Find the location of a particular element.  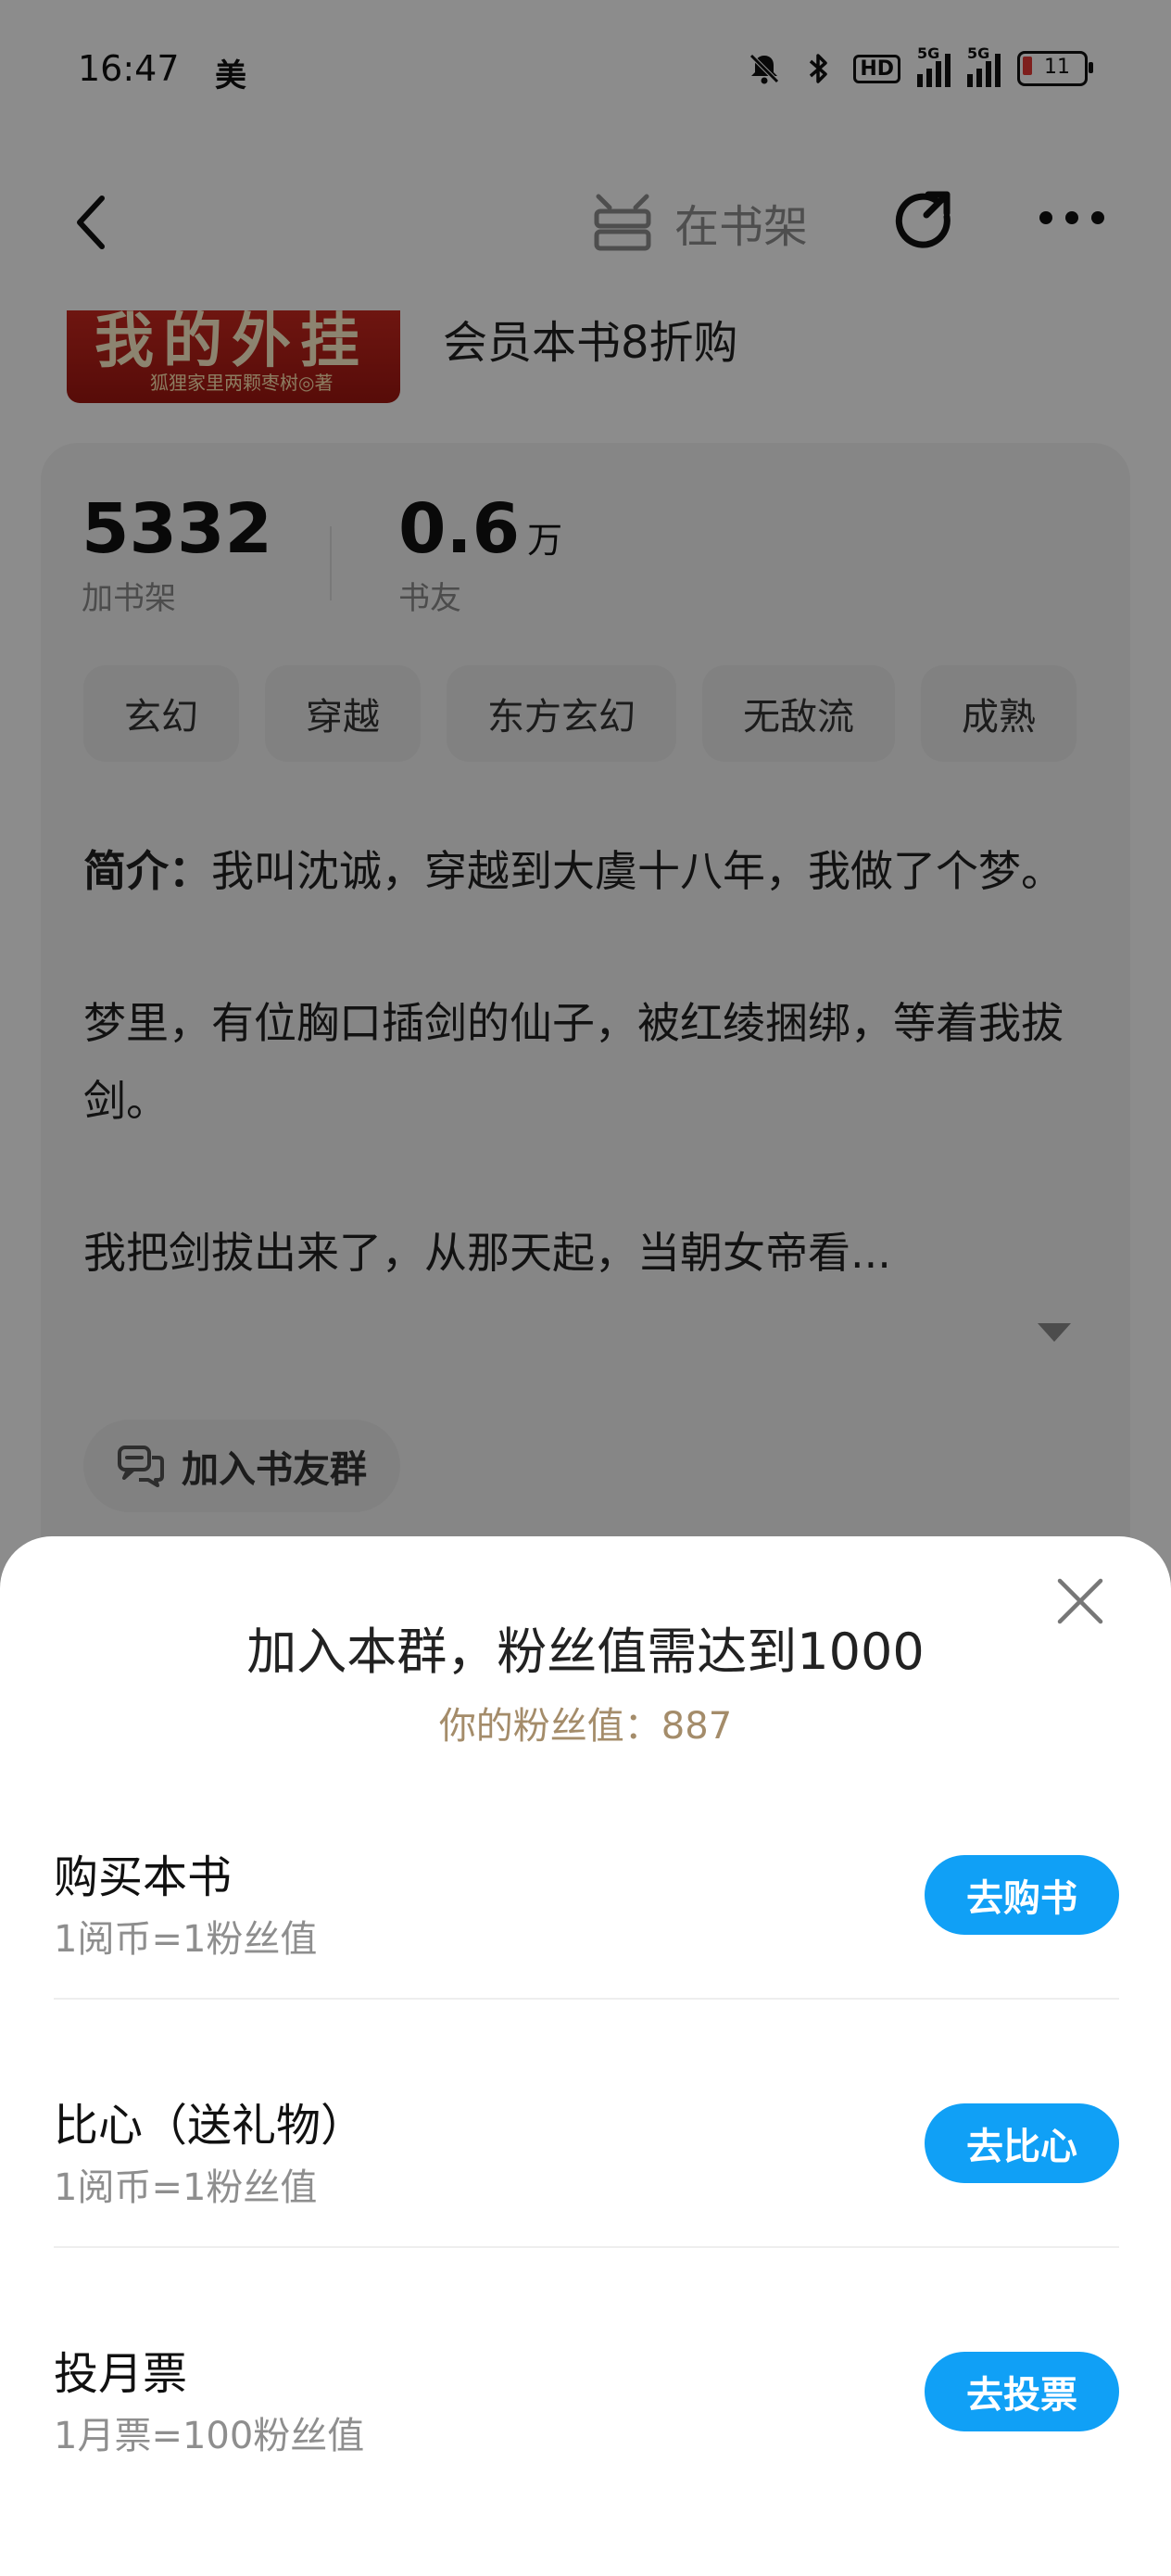

vote-button: 去投票 is located at coordinates (1022, 2391).